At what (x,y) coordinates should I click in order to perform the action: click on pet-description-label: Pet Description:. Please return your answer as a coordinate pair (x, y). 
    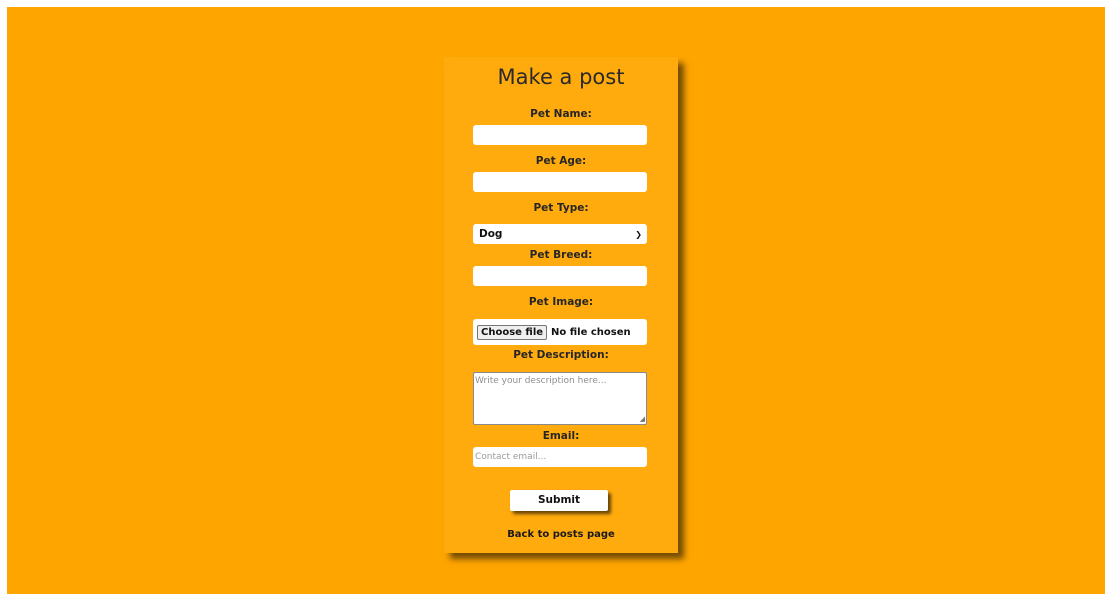
    Looking at the image, I should click on (561, 355).